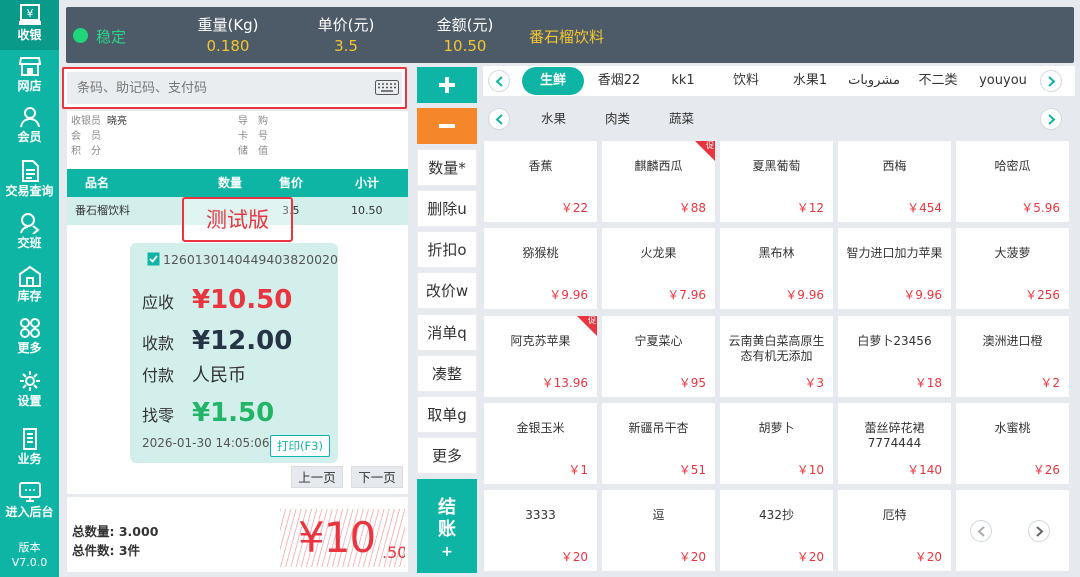  What do you see at coordinates (29, 449) in the screenshot?
I see `nav-item-business: 业务` at bounding box center [29, 449].